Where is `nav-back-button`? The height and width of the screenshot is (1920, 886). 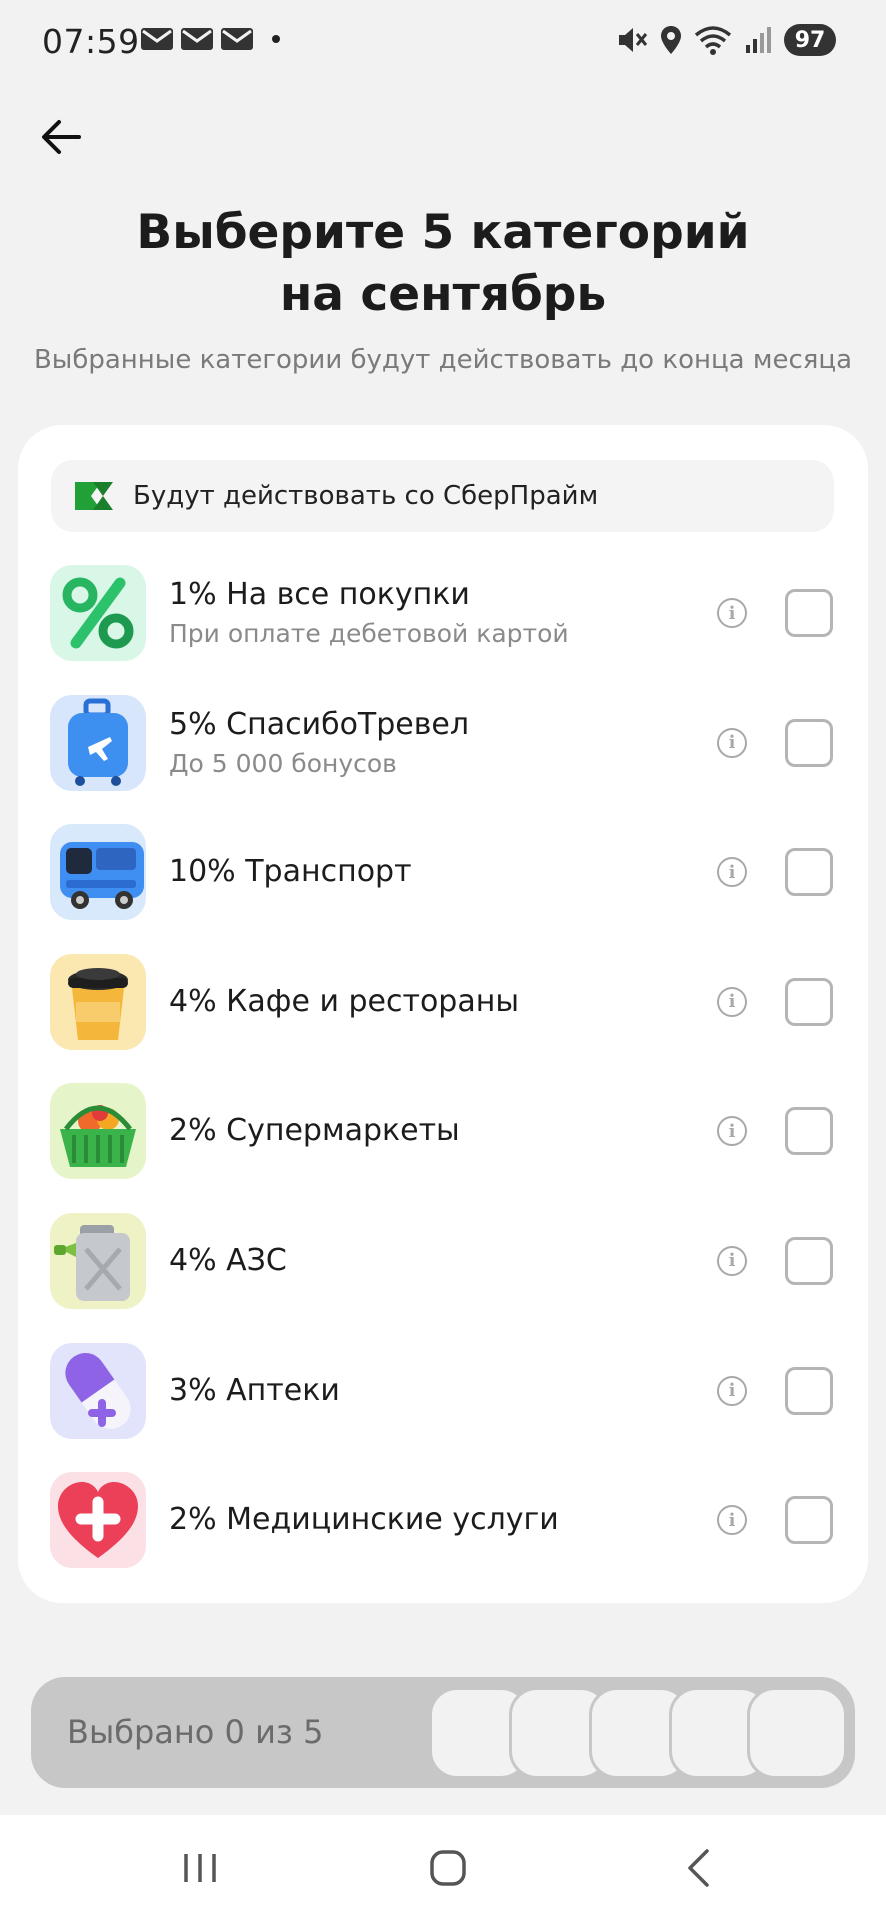
nav-back-button is located at coordinates (698, 1868).